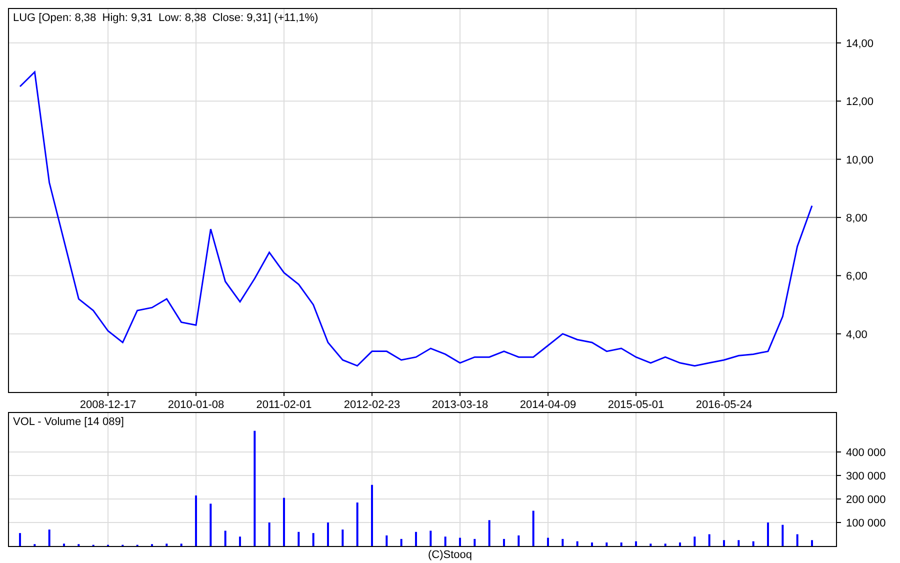  Describe the element at coordinates (636, 405) in the screenshot. I see `x-tick-label: 2015-05-01` at that location.